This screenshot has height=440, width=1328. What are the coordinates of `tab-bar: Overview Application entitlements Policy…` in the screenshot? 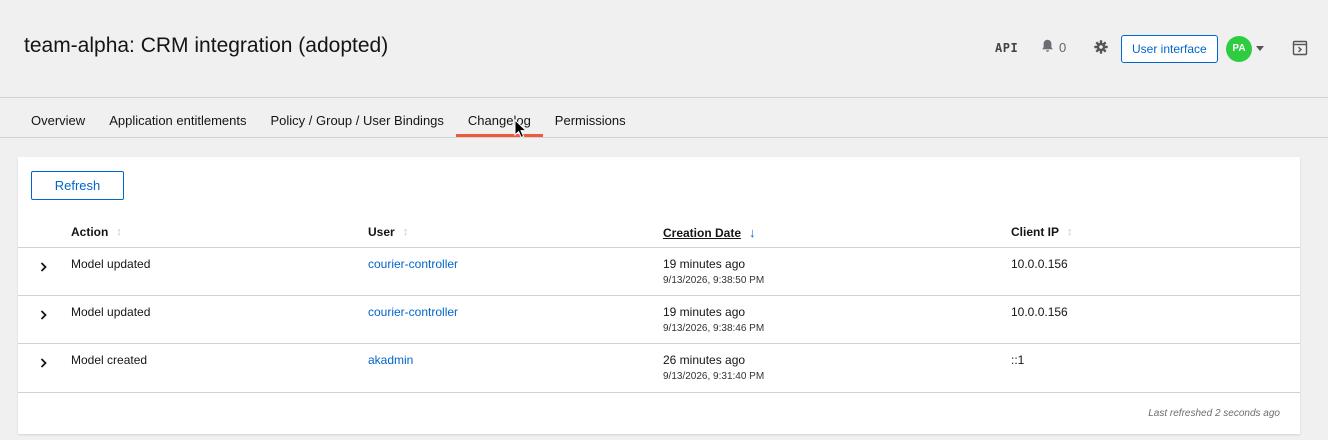 It's located at (664, 118).